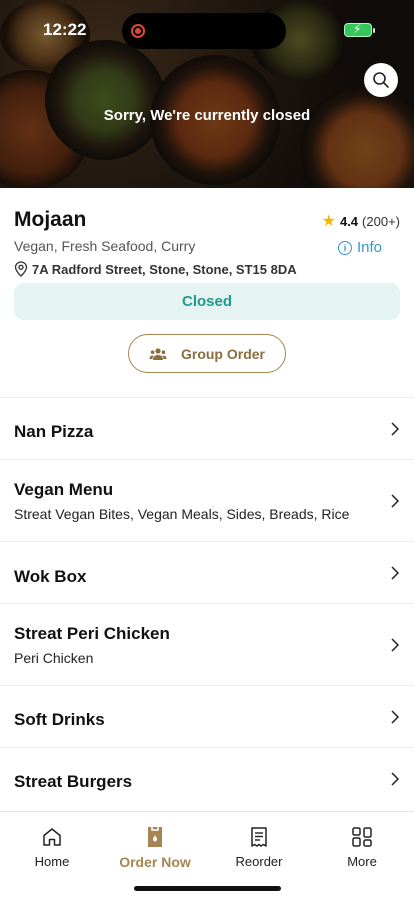  I want to click on receipt-icon, so click(259, 837).